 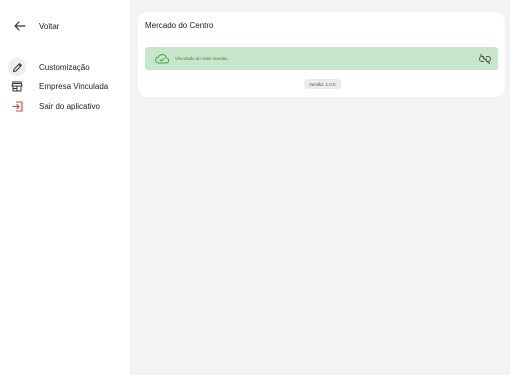 I want to click on sidebar-item-customizacao: Customização, so click(x=67, y=67).